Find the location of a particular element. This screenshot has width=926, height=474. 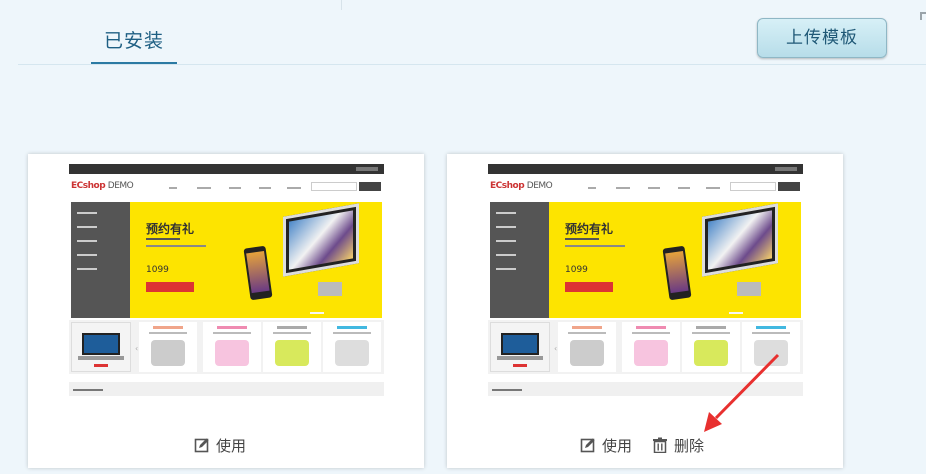

delete-label: 删除 is located at coordinates (689, 445).